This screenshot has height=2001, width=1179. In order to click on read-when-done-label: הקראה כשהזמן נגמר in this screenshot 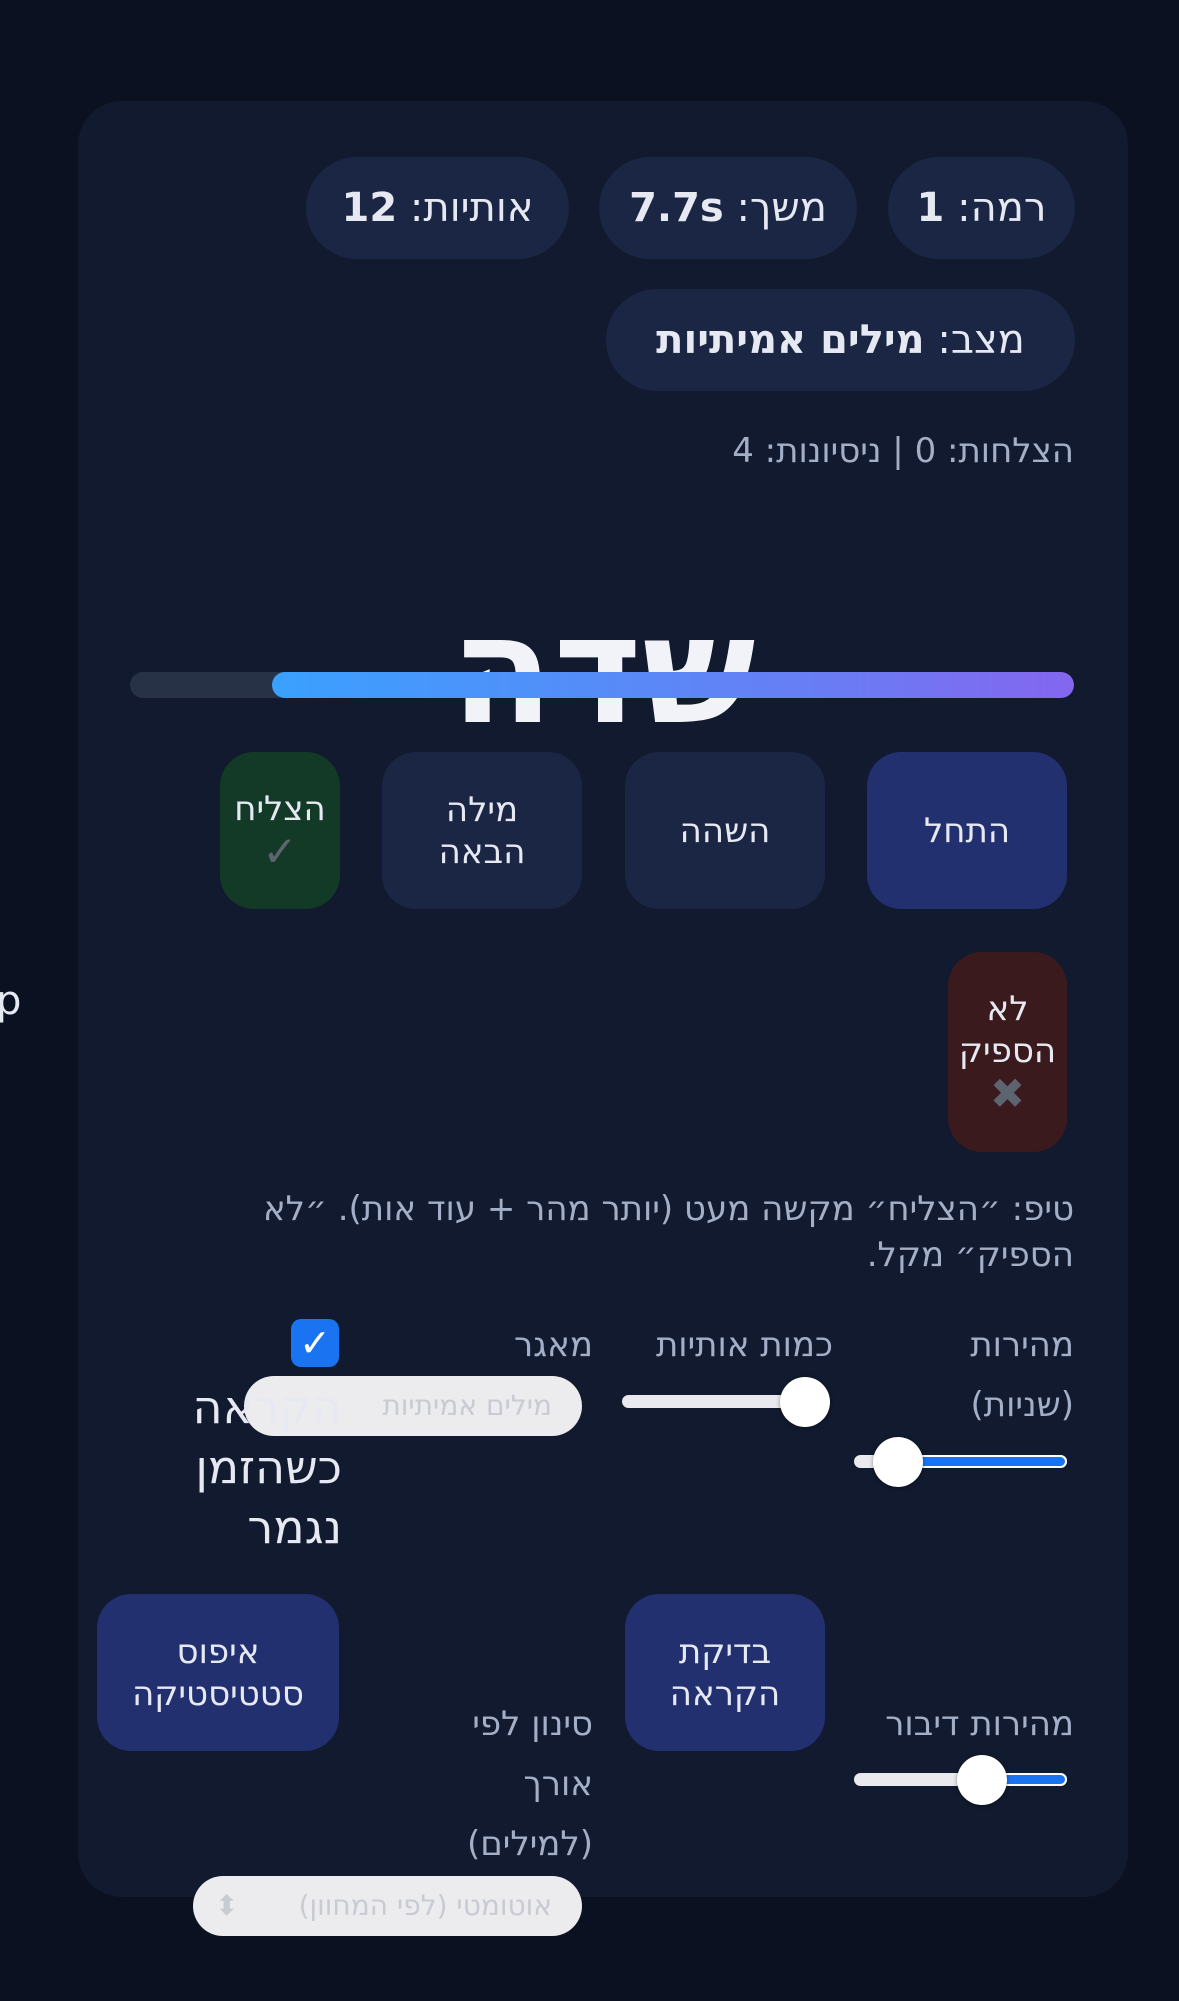, I will do `click(182, 1467)`.